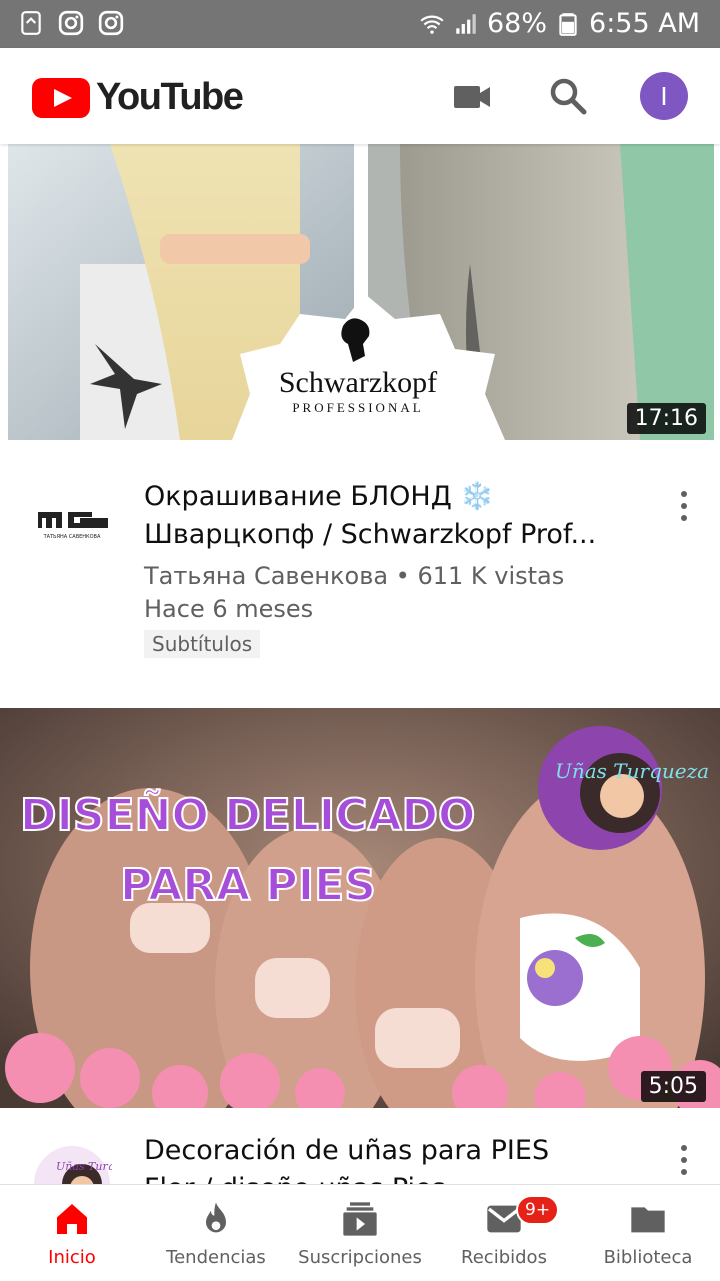 This screenshot has width=720, height=1281. I want to click on channel-avatar: Uñas Turqueza, so click(72, 1164).